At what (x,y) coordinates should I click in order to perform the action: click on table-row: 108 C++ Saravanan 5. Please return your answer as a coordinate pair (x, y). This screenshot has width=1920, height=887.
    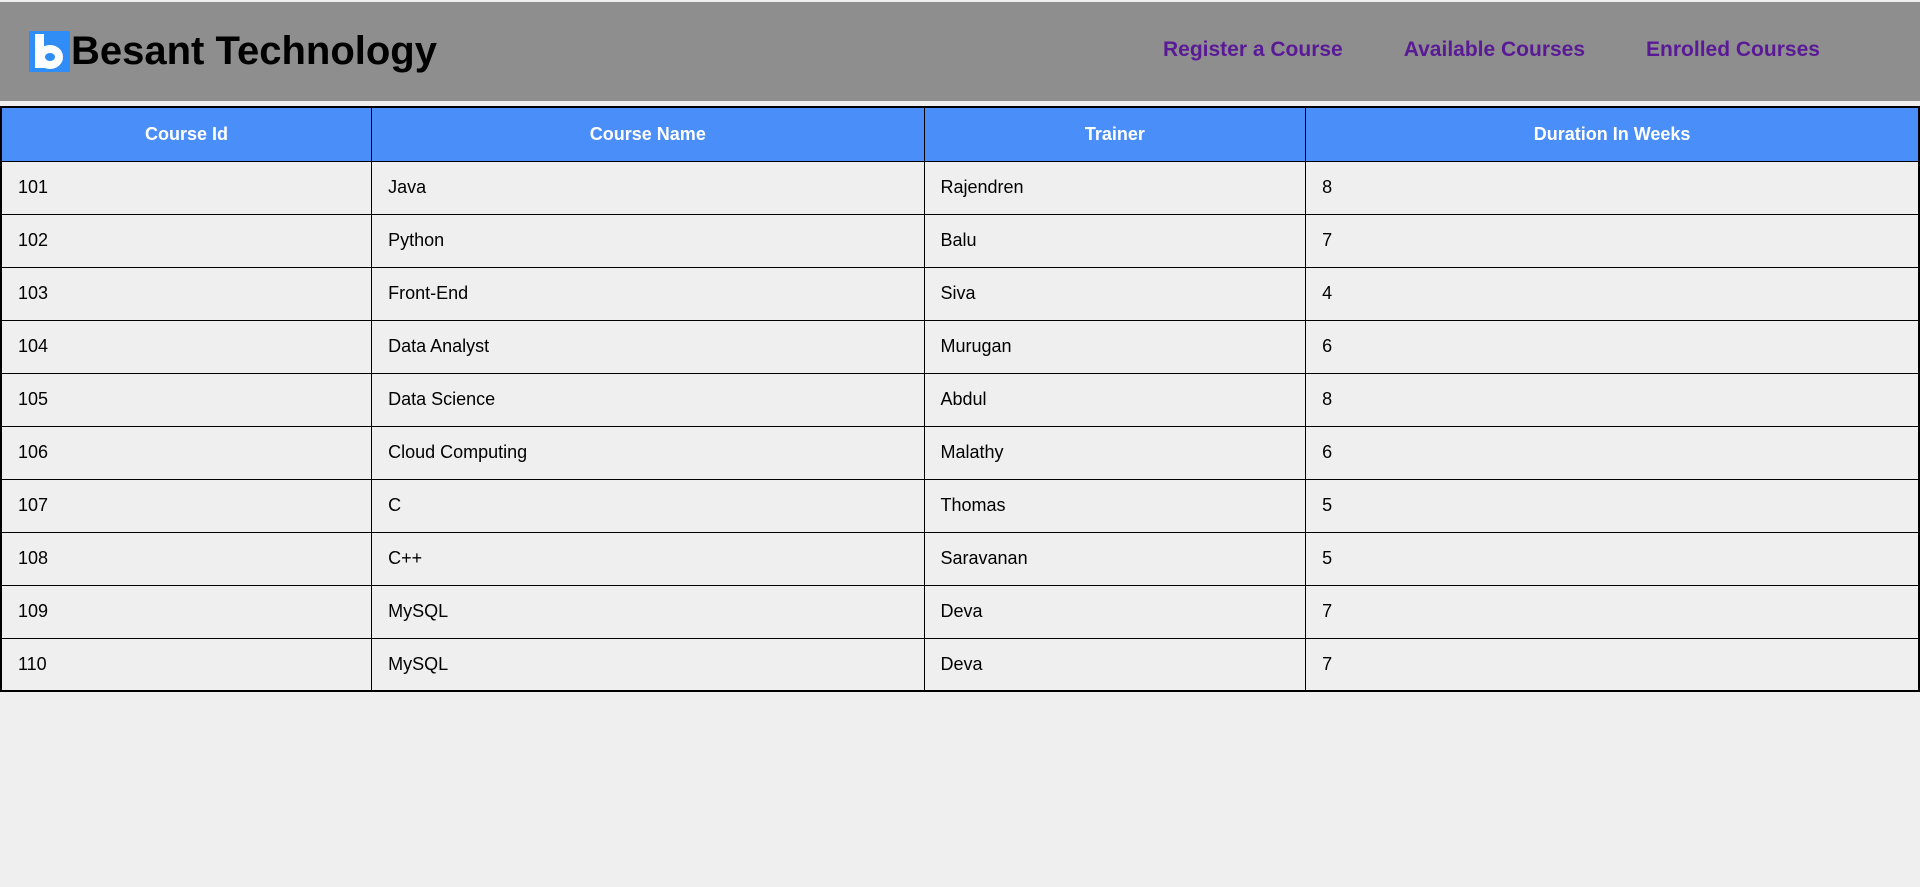
    Looking at the image, I should click on (960, 558).